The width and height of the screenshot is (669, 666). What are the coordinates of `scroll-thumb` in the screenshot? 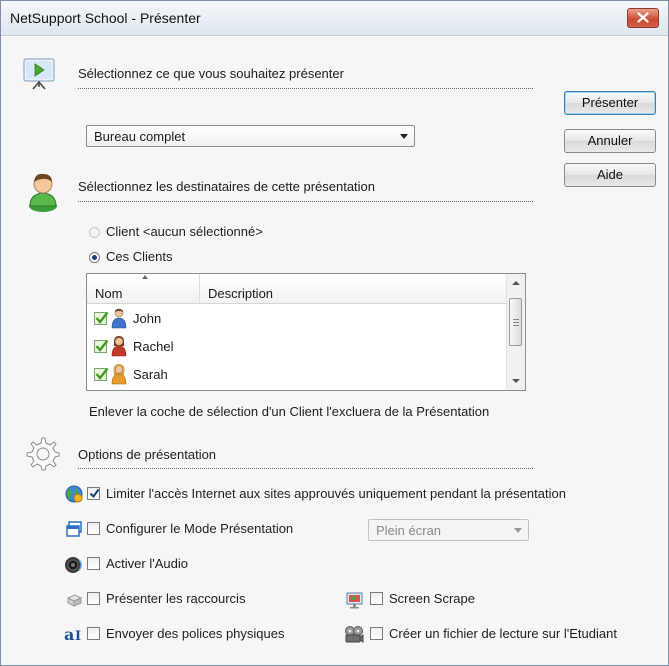 It's located at (515, 322).